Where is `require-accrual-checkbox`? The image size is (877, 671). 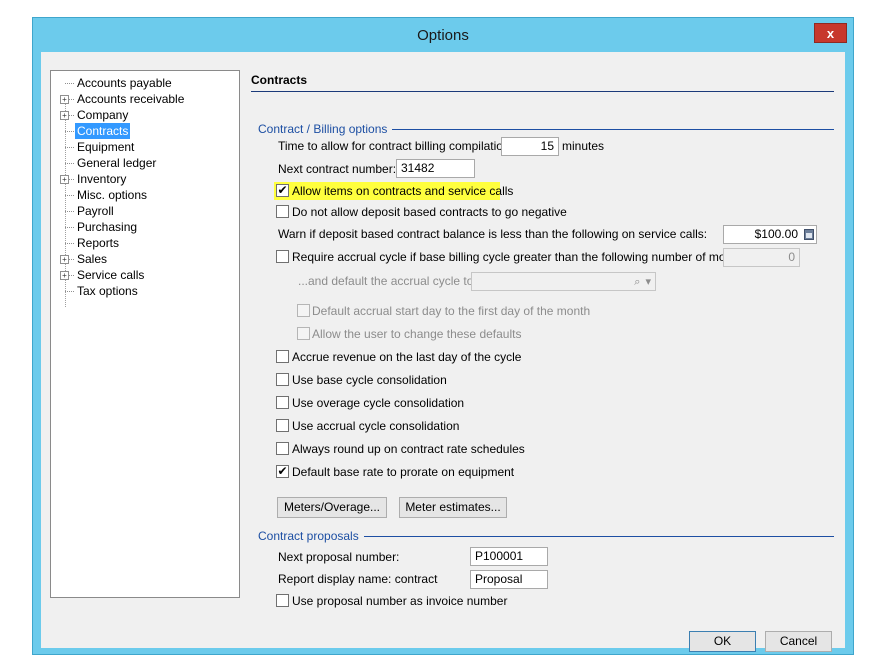
require-accrual-checkbox is located at coordinates (282, 256).